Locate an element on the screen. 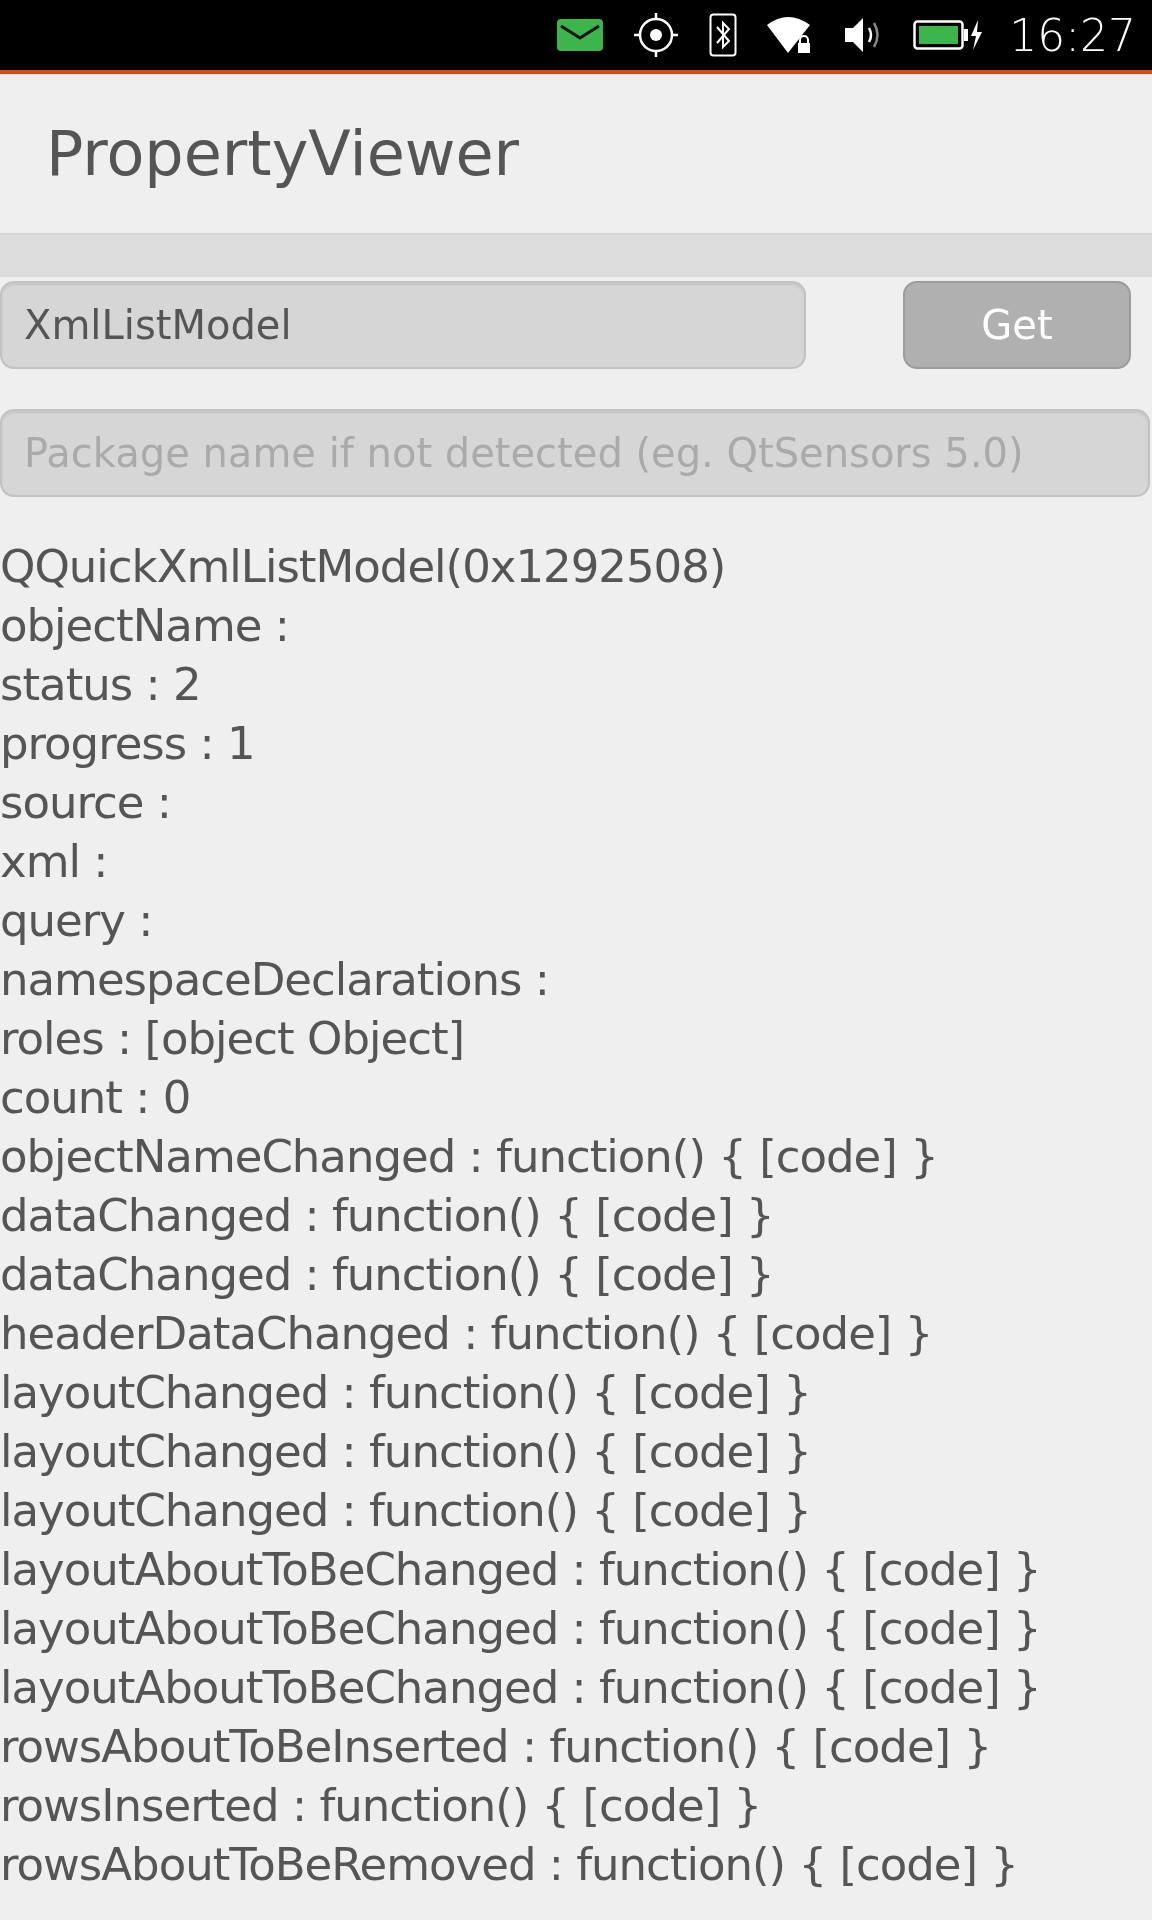  property-line: objectName : is located at coordinates (144, 626).